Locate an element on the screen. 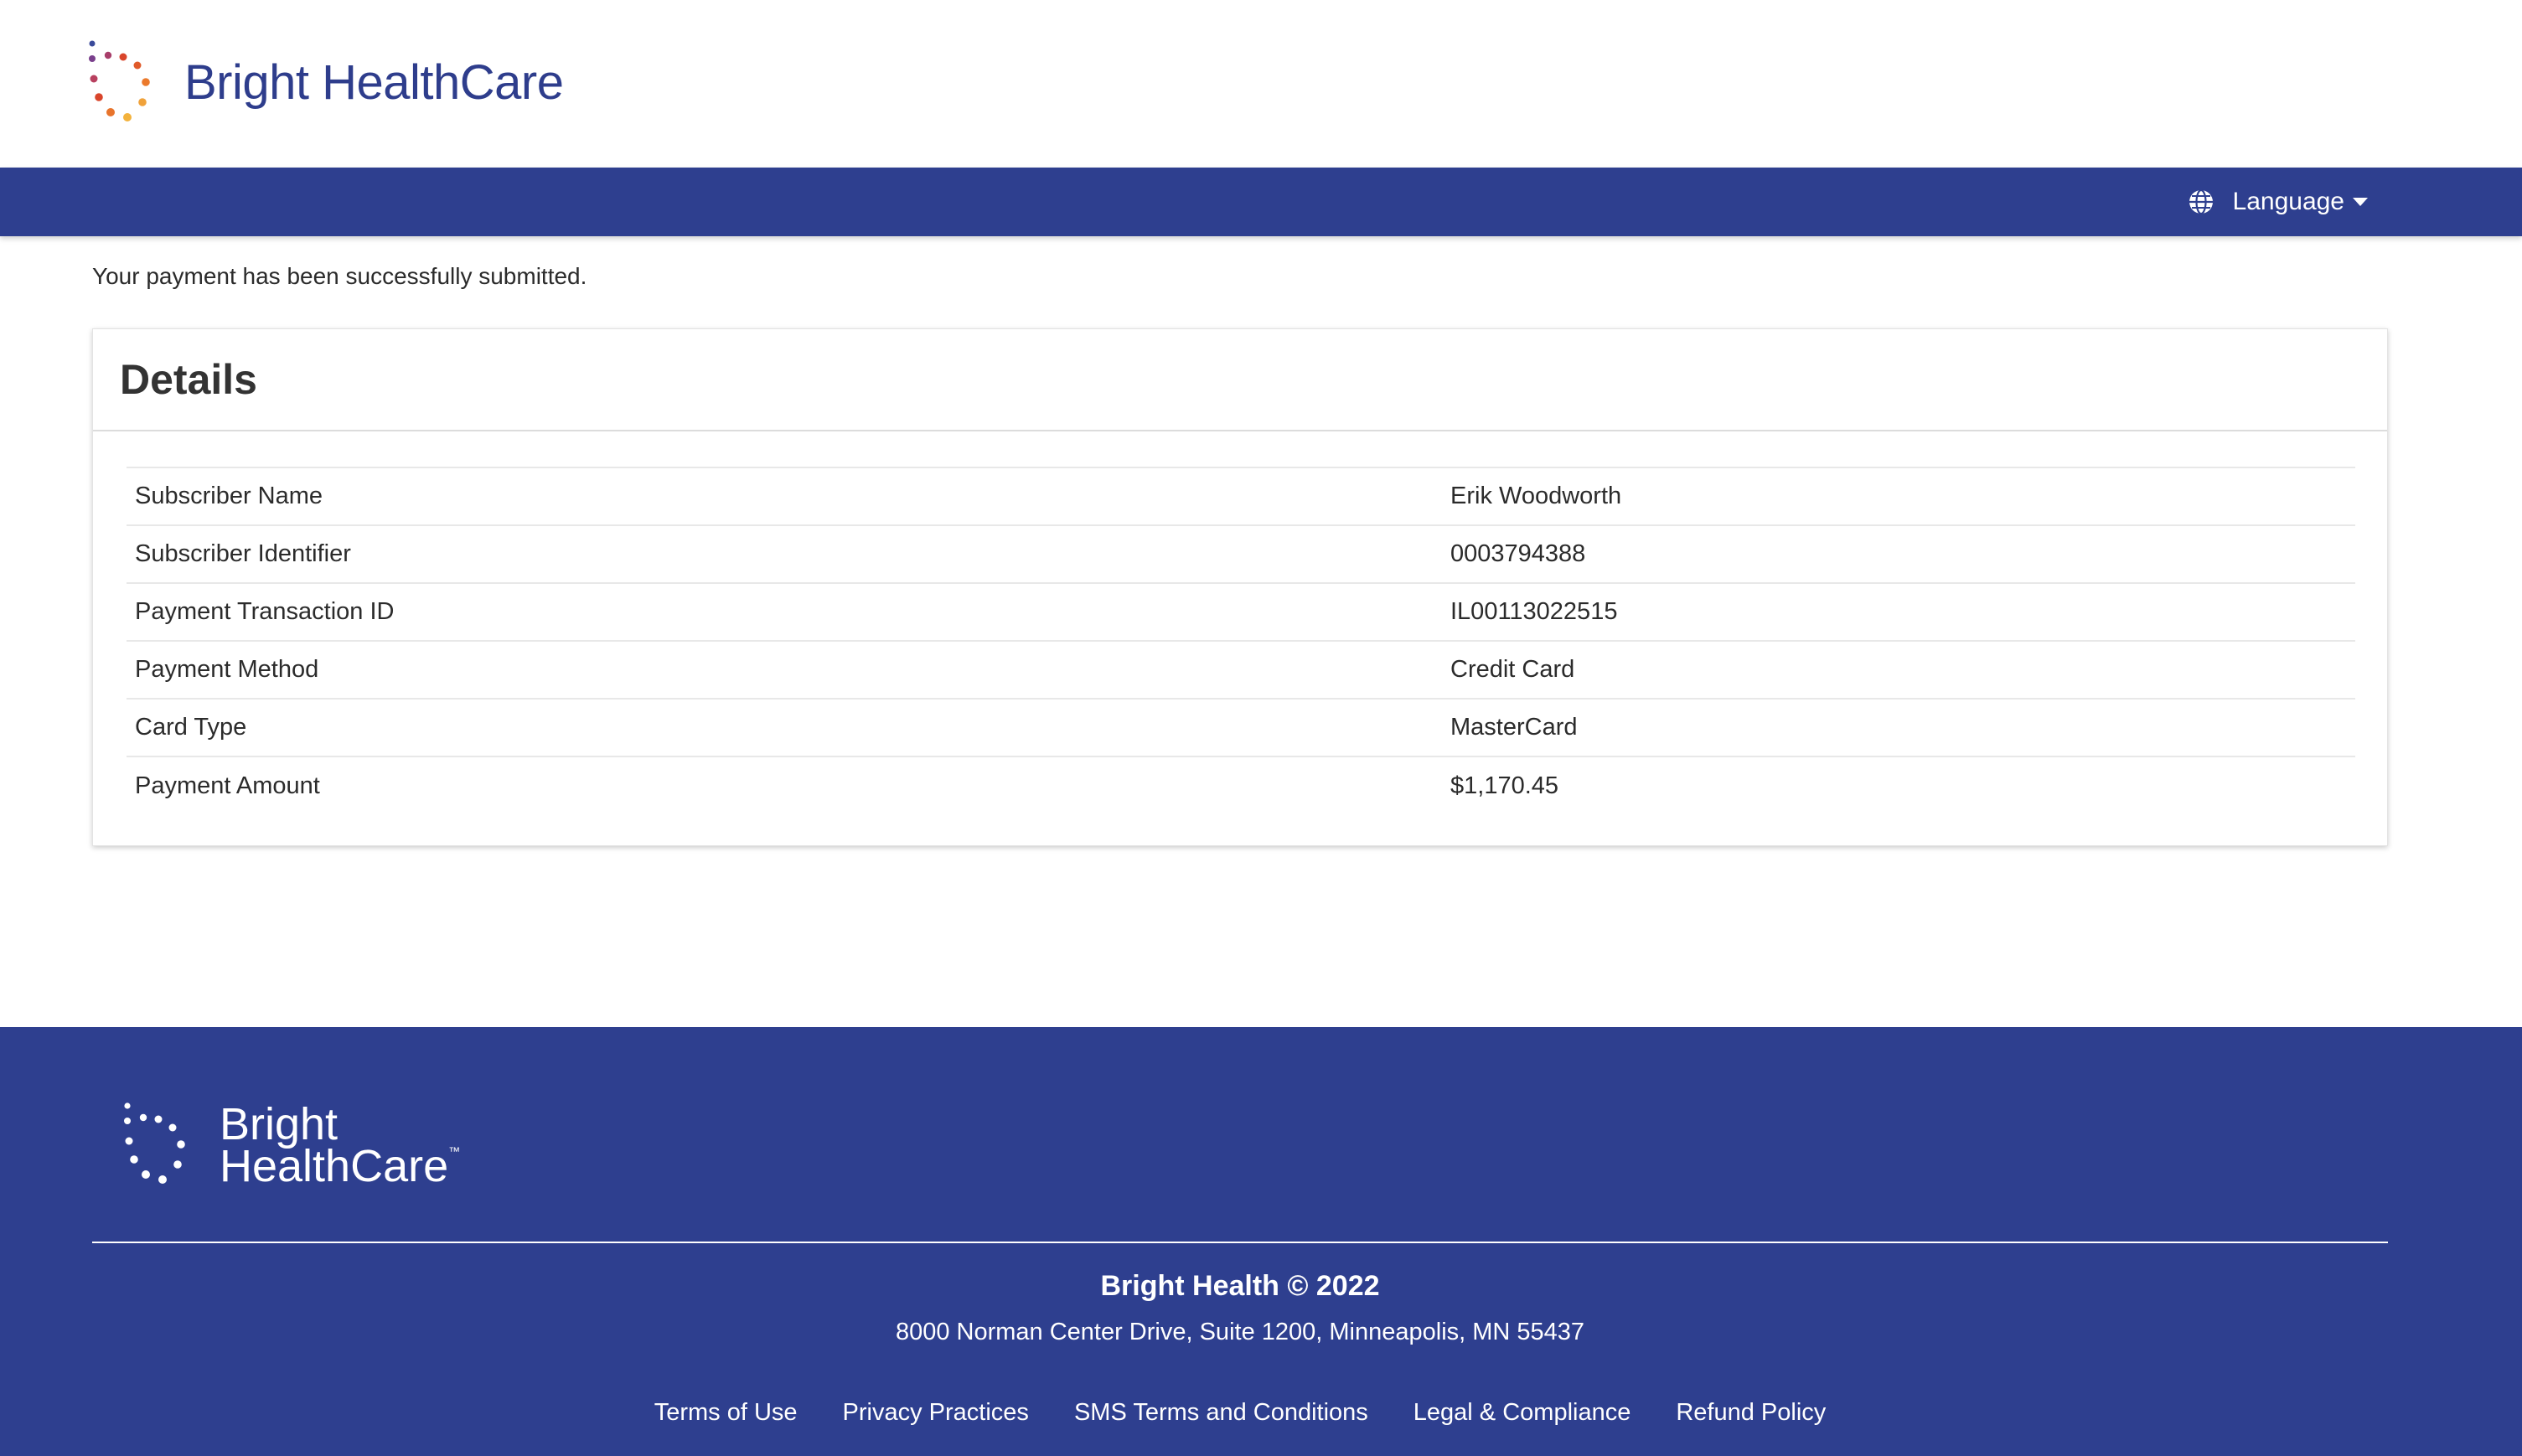  table-row: Payment Method Credit Card is located at coordinates (1241, 670).